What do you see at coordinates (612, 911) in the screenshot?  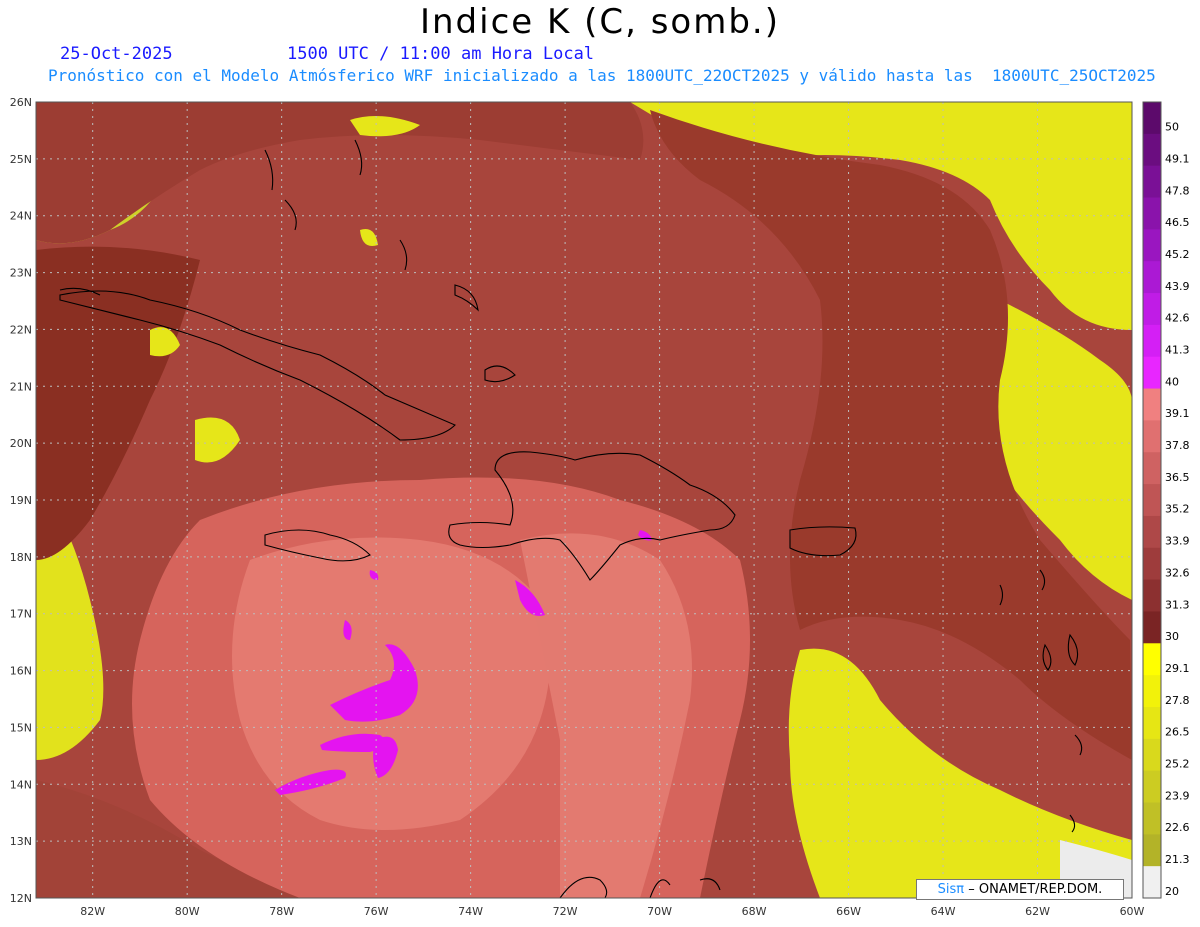 I see `longitude-labels: 82W 80W 78W 76W 74W 72W 70W 68W 66W 64W 62W 60W` at bounding box center [612, 911].